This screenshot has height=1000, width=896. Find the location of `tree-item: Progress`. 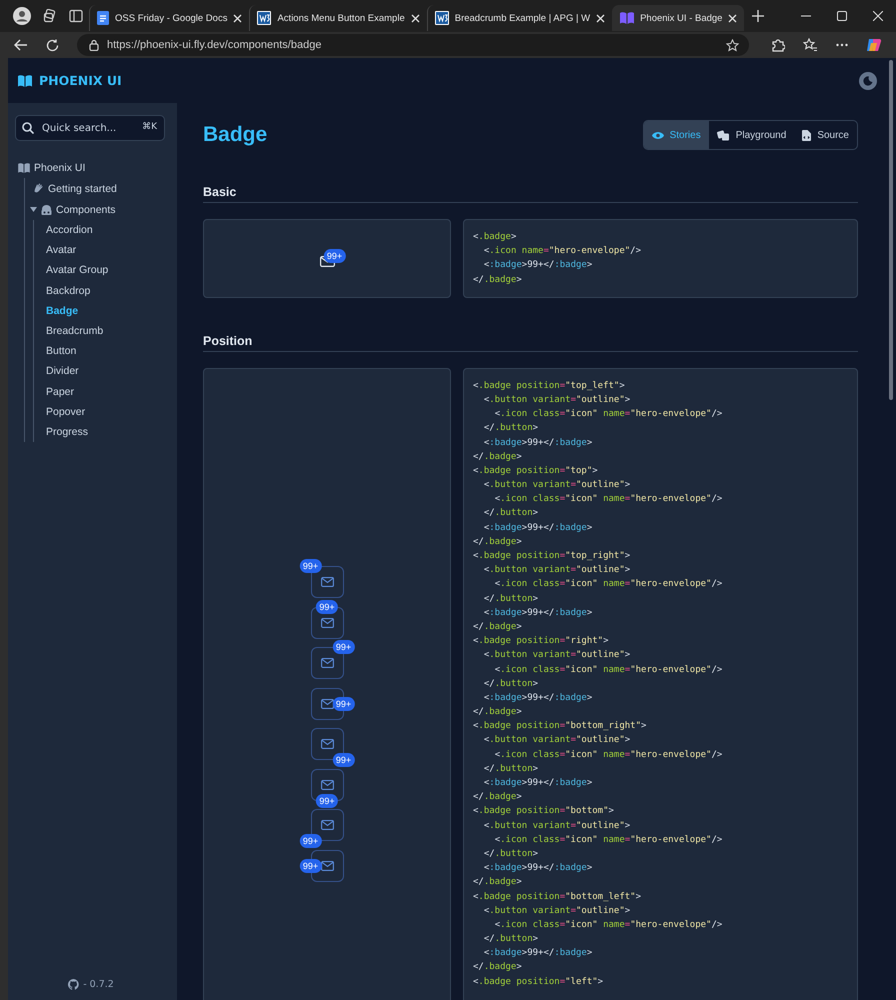

tree-item: Progress is located at coordinates (111, 432).